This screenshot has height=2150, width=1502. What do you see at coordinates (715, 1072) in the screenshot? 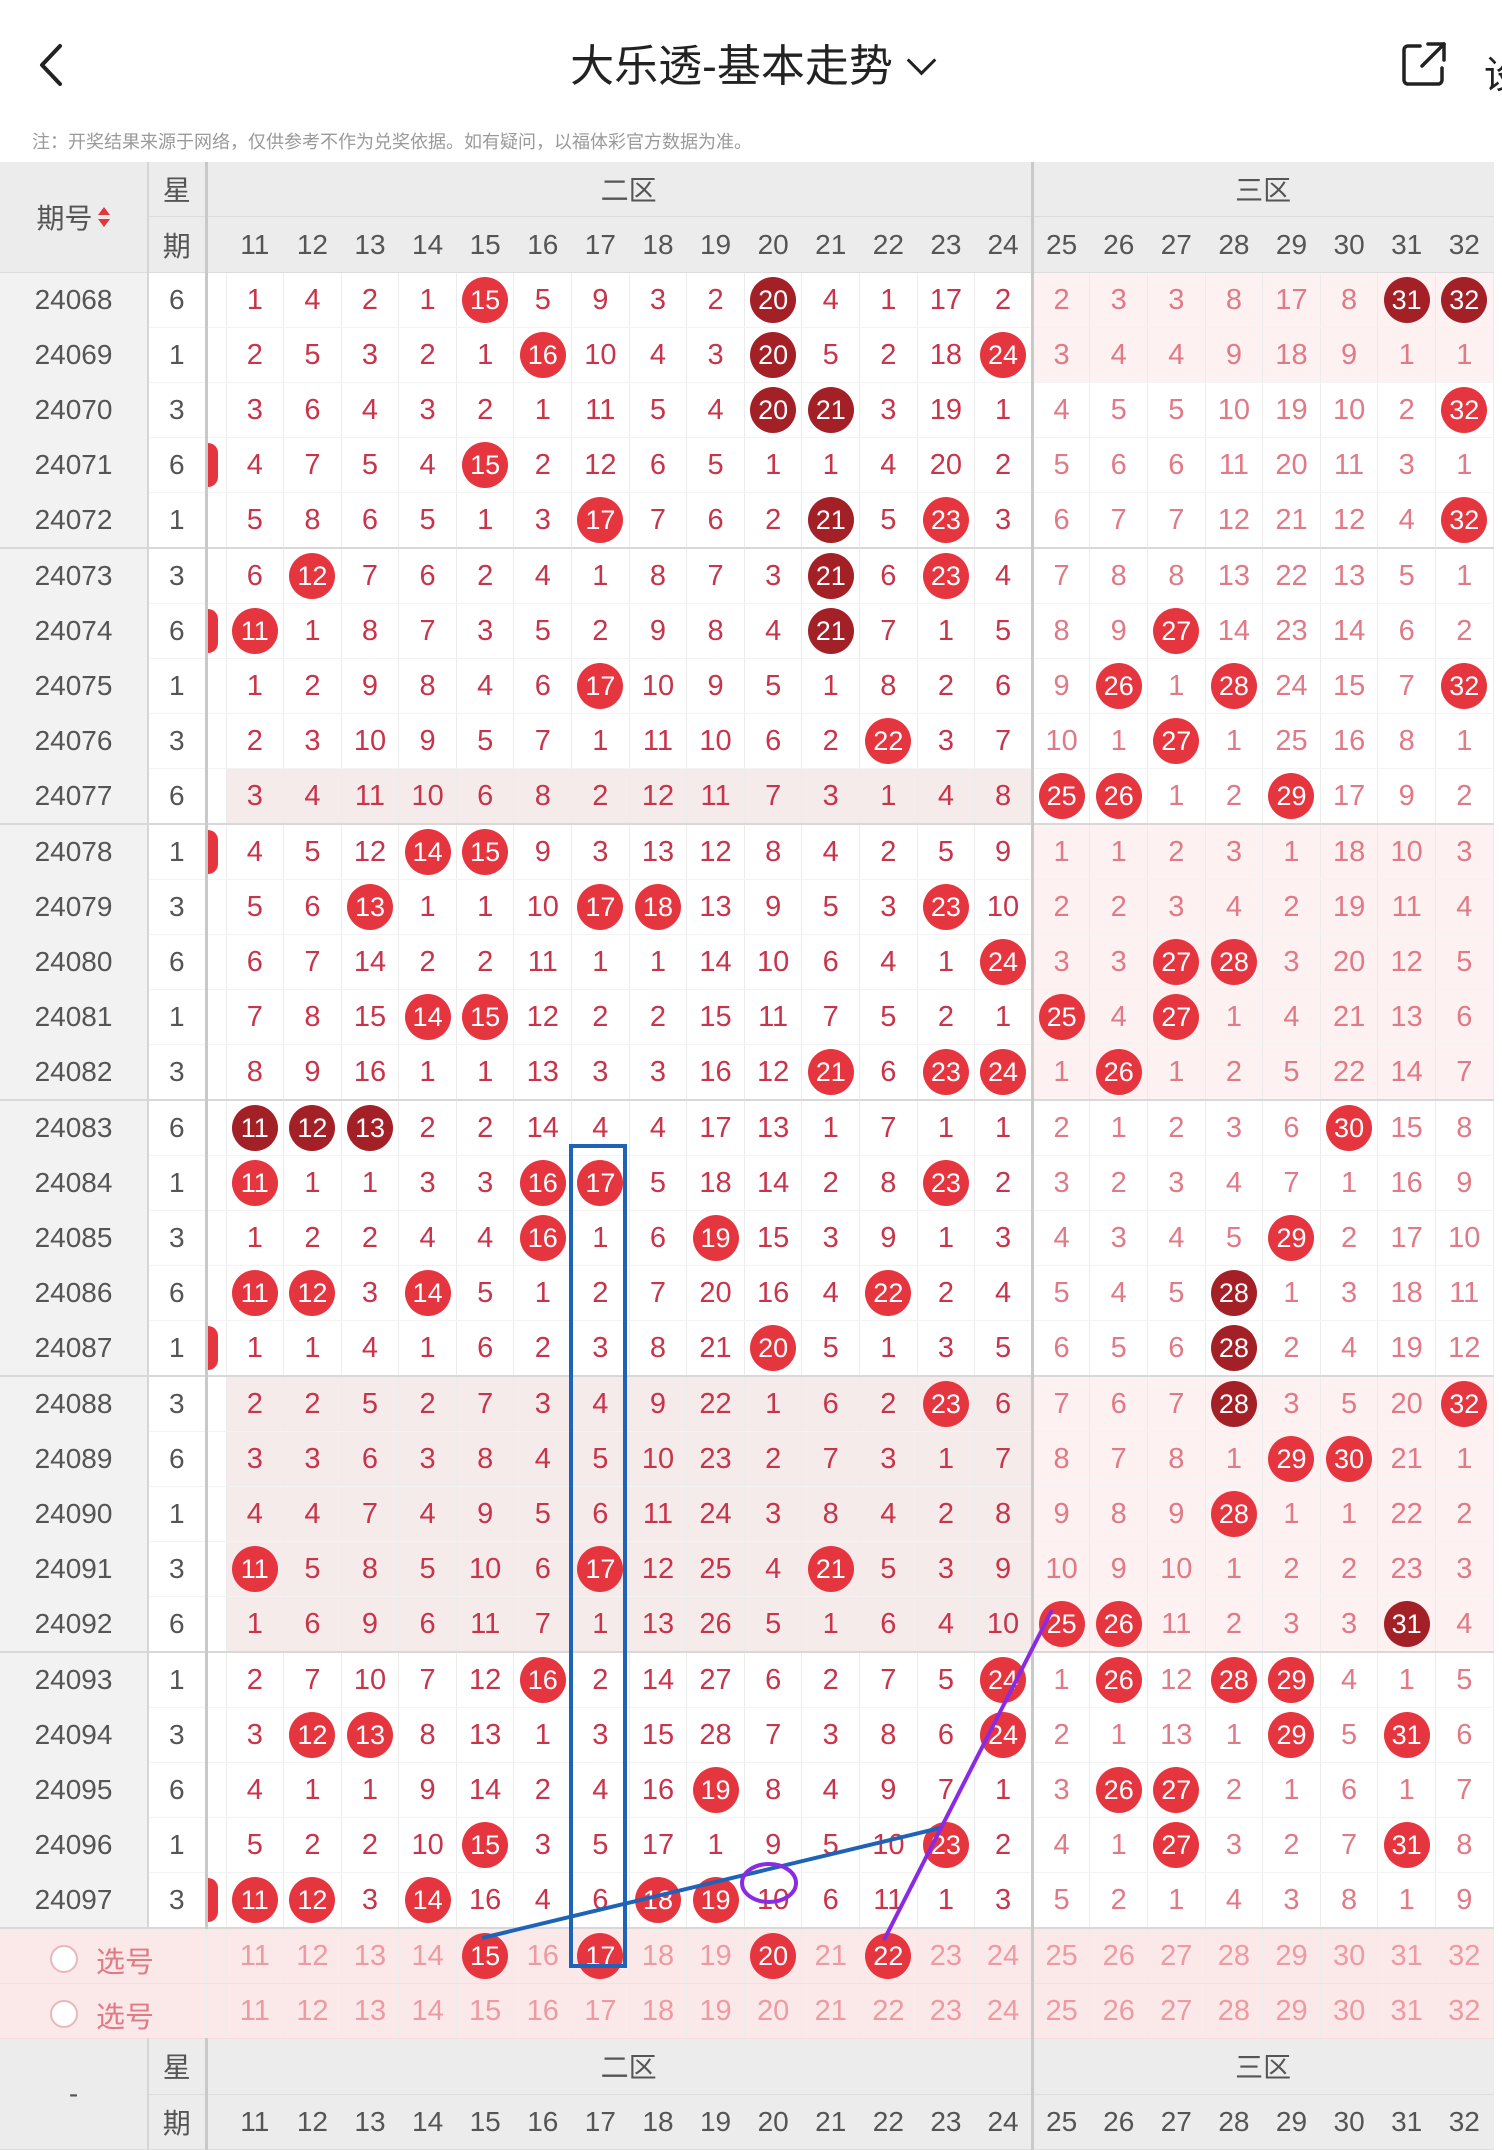
I see `cell-19: 16` at bounding box center [715, 1072].